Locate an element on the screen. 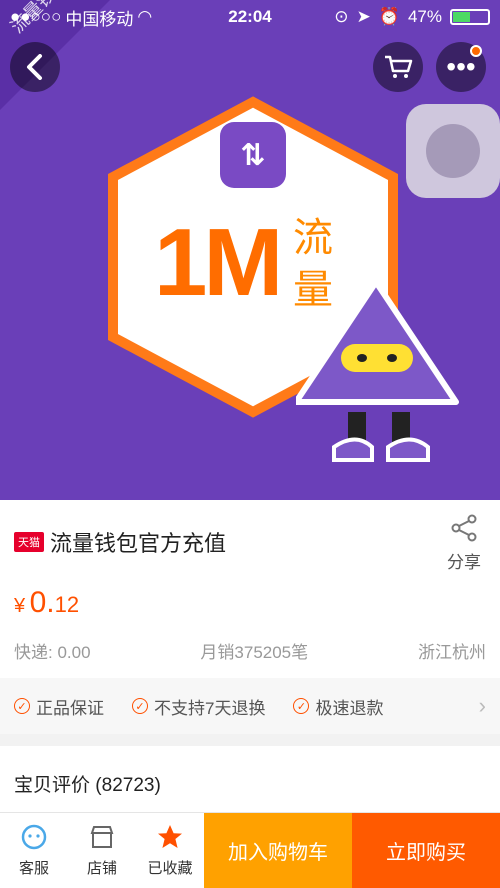 This screenshot has width=500, height=888. price-integer: 0. is located at coordinates (42, 602).